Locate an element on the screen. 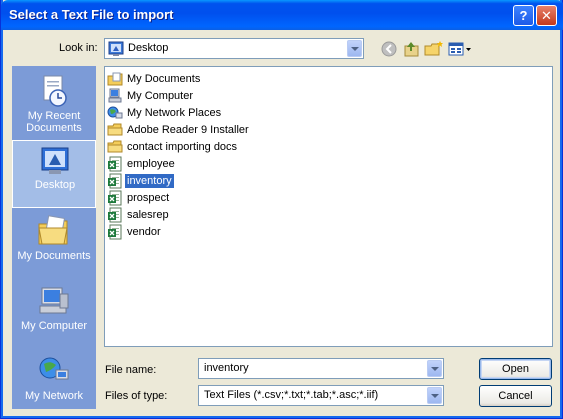 Image resolution: width=563 pixels, height=419 pixels. places-bar: My Recent Documents Desktop My Documents is located at coordinates (54, 237).